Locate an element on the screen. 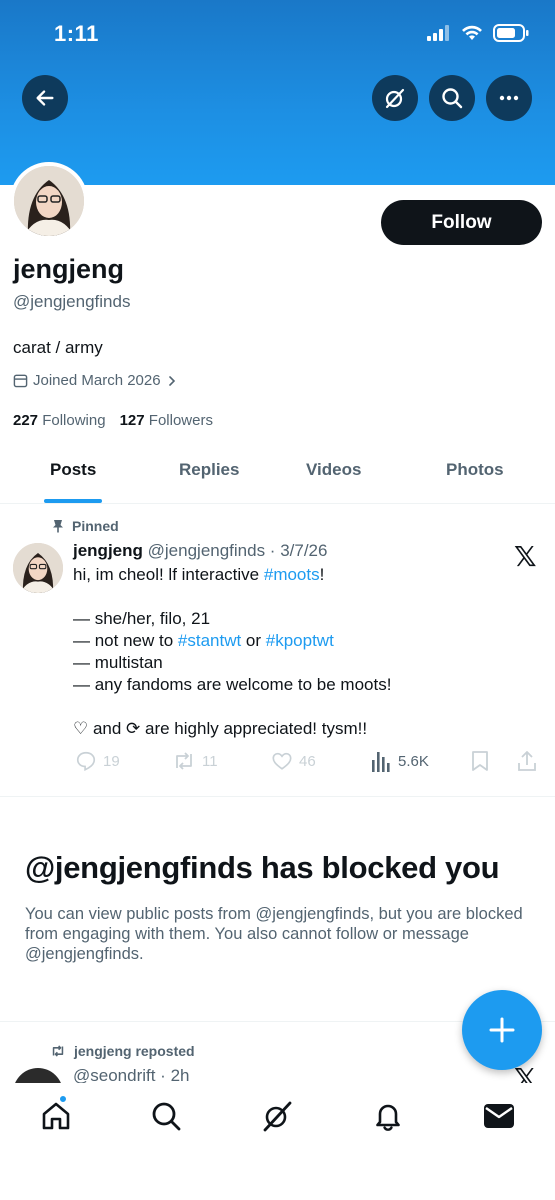 The width and height of the screenshot is (555, 1200). nav-grok is located at coordinates (277, 1116).